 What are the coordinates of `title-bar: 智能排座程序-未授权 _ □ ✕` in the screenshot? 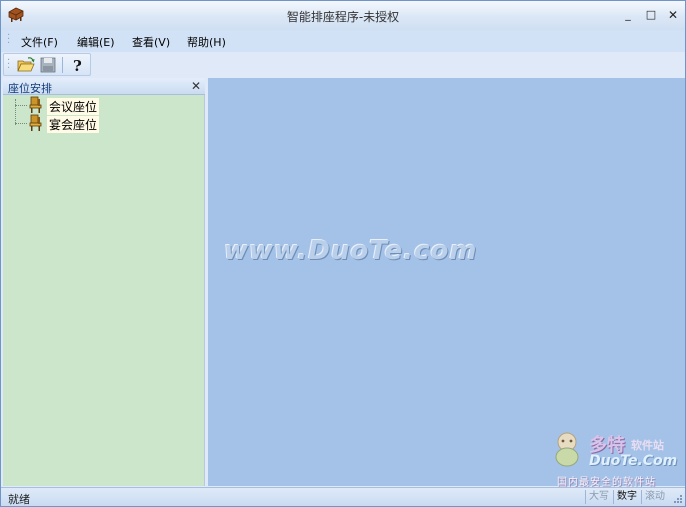 It's located at (343, 15).